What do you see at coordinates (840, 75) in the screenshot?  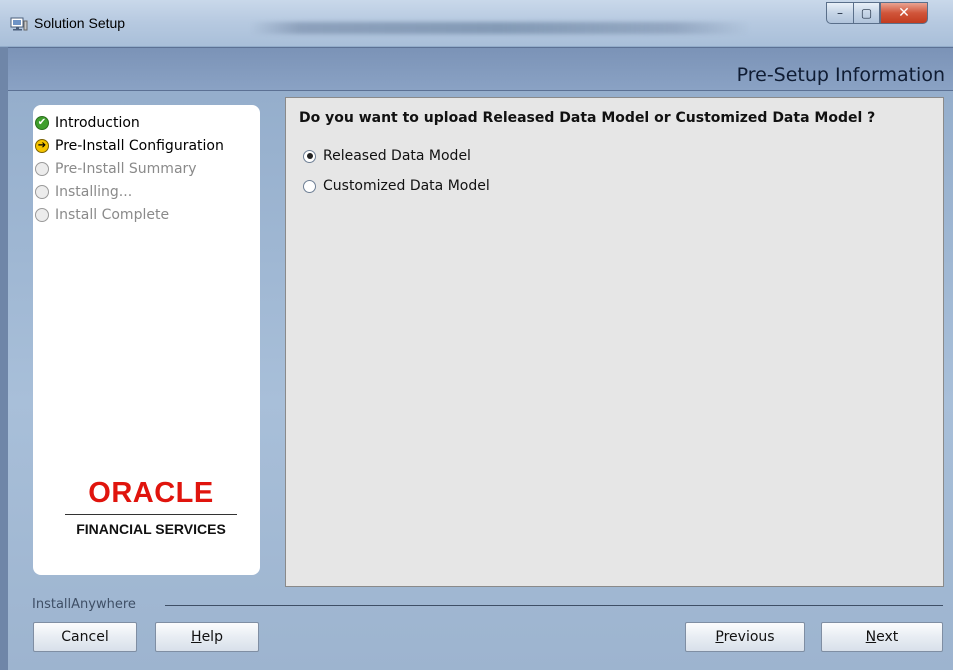 I see `page-title: Pre-Setup Information` at bounding box center [840, 75].